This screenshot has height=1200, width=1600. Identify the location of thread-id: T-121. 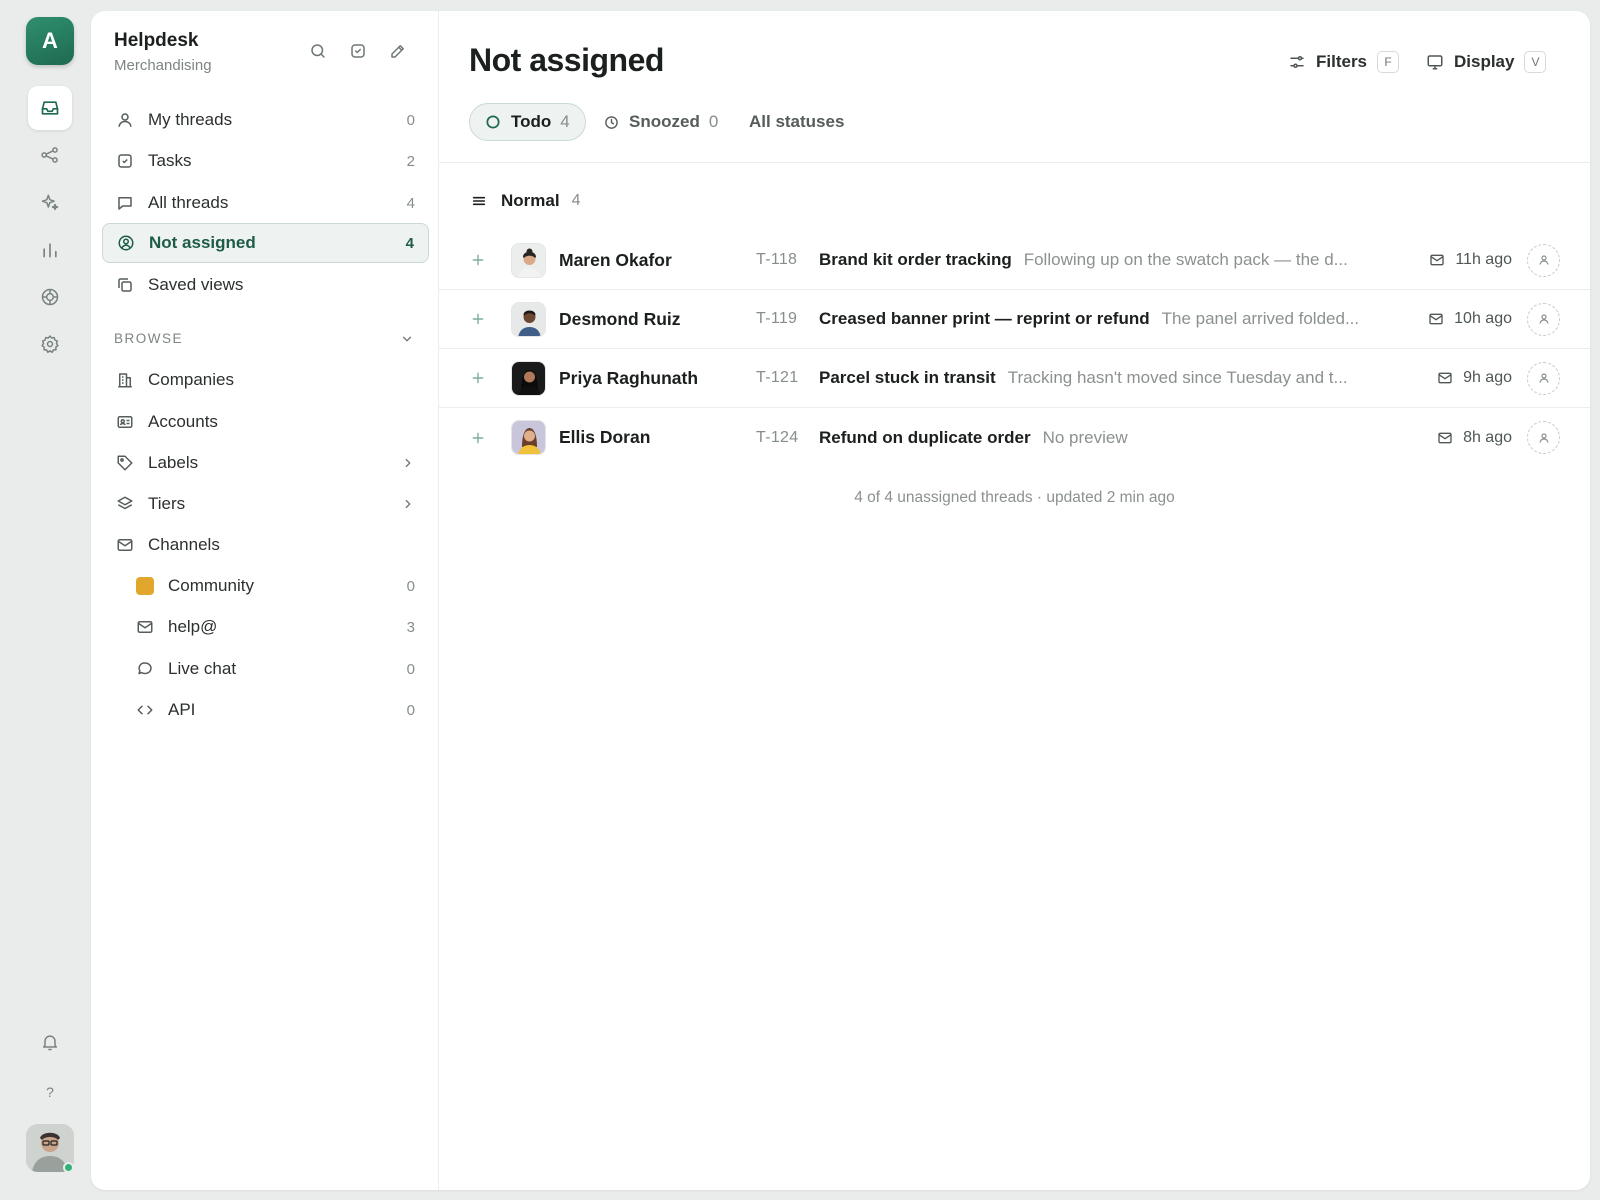
(777, 377).